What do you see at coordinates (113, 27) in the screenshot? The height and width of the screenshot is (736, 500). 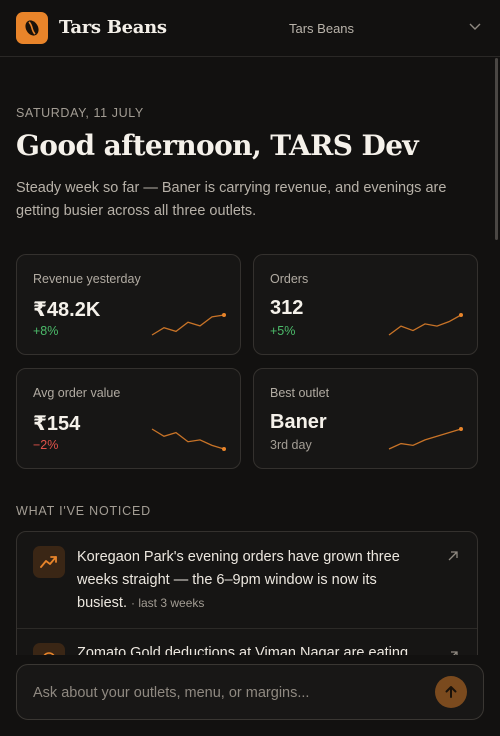 I see `brand-name: Tars Beans` at bounding box center [113, 27].